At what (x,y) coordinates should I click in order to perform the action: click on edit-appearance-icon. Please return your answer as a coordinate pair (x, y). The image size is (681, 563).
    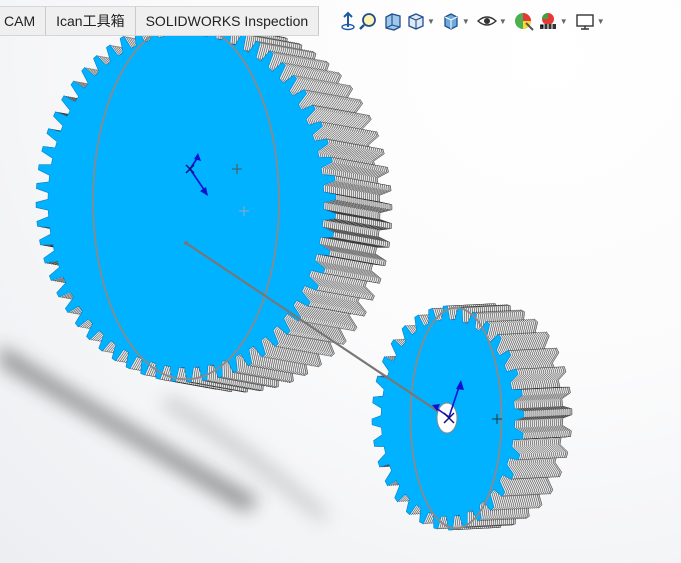
    Looking at the image, I should click on (524, 21).